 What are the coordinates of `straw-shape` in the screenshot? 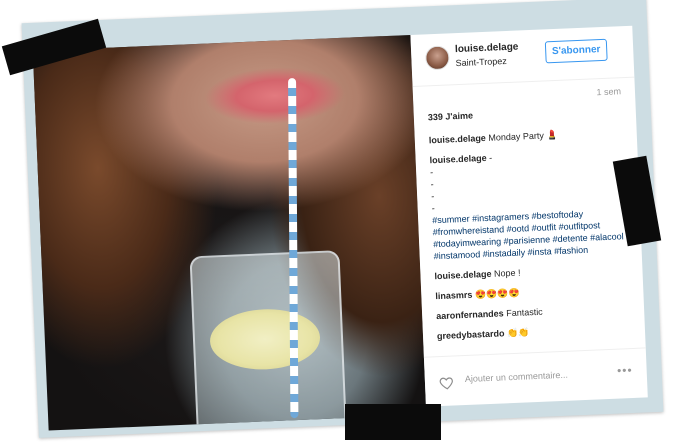 It's located at (293, 248).